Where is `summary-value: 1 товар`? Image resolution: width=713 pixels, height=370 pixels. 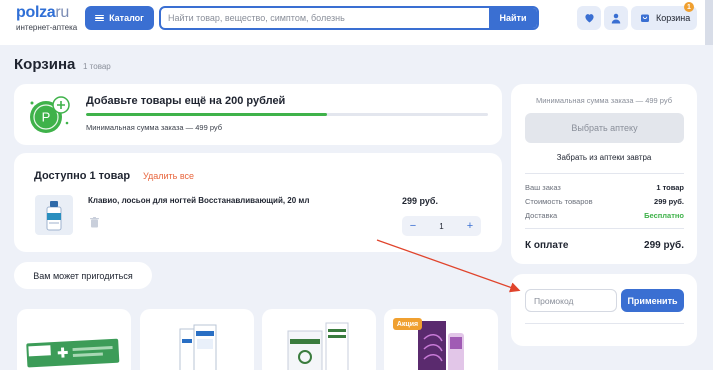
summary-value: 1 товар is located at coordinates (670, 187).